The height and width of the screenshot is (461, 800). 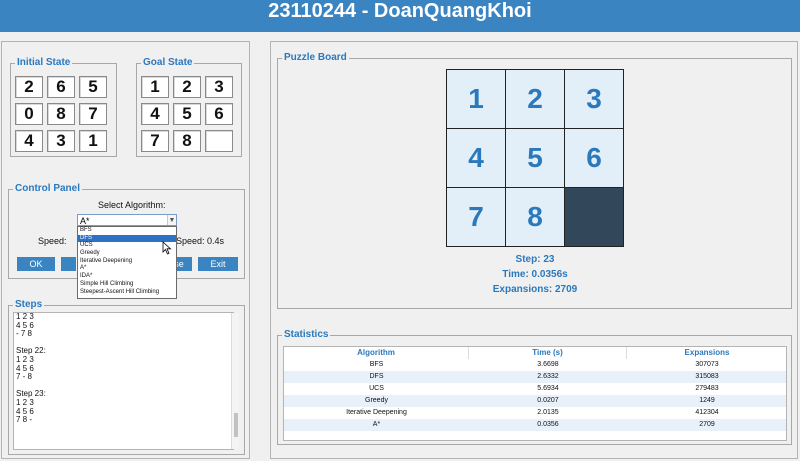 What do you see at coordinates (548, 412) in the screenshot?
I see `table-cell: 2.0135` at bounding box center [548, 412].